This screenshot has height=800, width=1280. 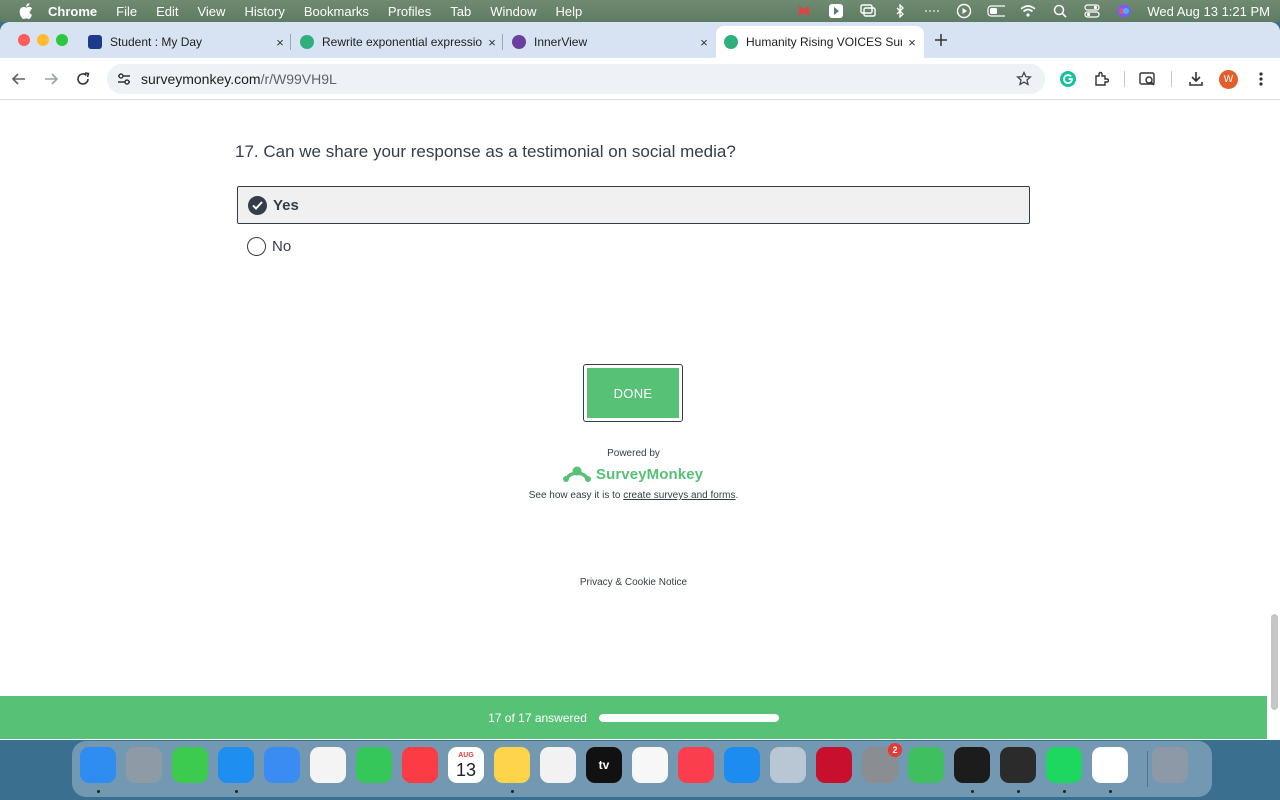 I want to click on url-domain: surveymonkey.com, so click(x=201, y=79).